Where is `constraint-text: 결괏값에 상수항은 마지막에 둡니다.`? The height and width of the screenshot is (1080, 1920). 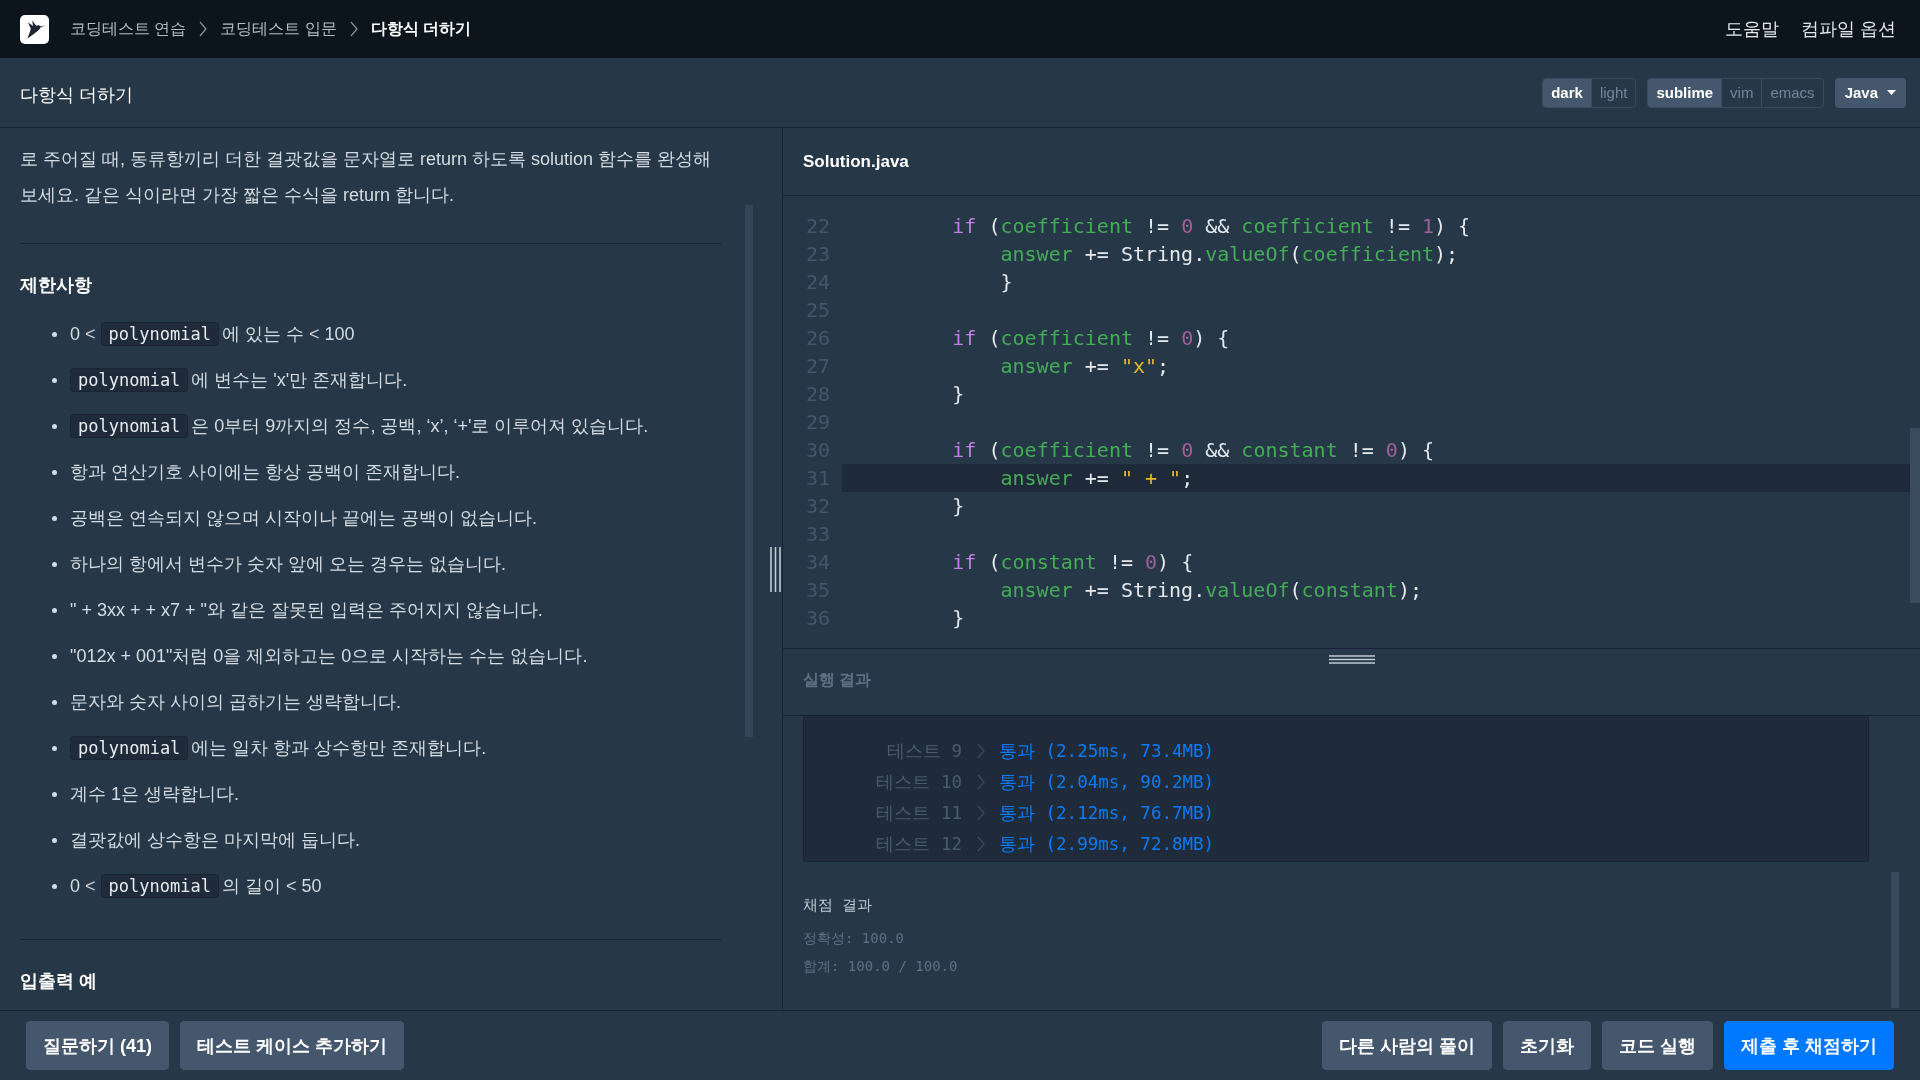 constraint-text: 결괏값에 상수항은 마지막에 둡니다. is located at coordinates (215, 840).